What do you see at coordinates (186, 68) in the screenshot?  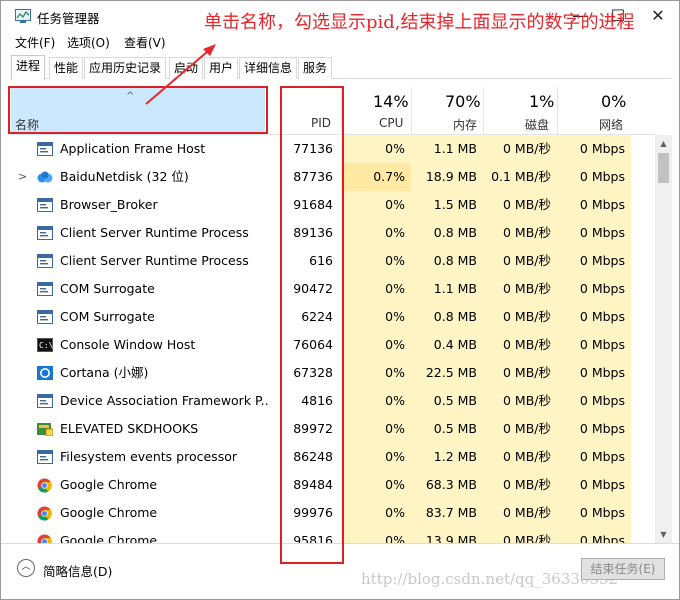 I see `tab-startup: 启动` at bounding box center [186, 68].